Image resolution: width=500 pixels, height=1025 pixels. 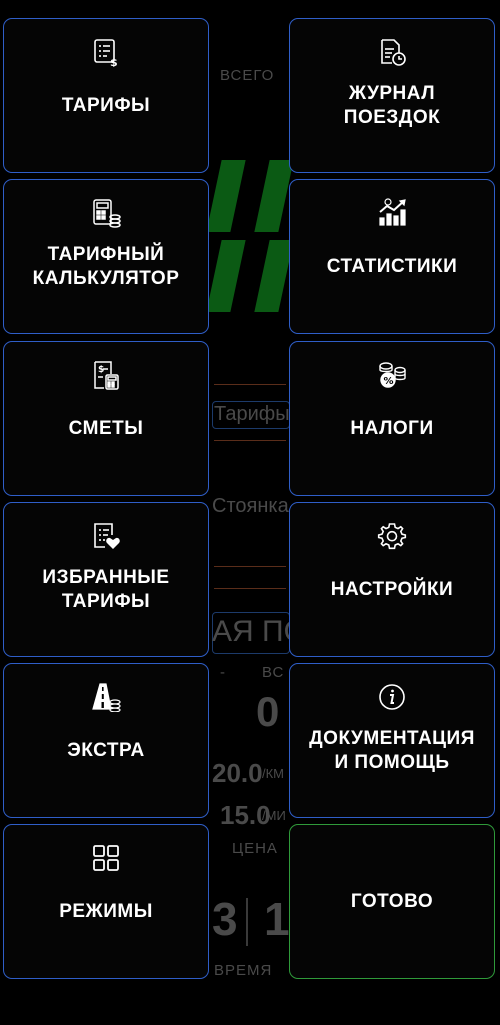 I want to click on info-icon, so click(x=392, y=697).